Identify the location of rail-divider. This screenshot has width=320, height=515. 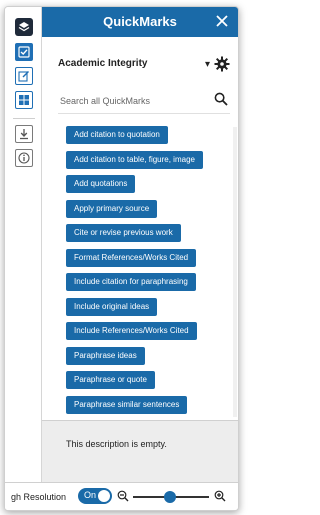
(24, 118).